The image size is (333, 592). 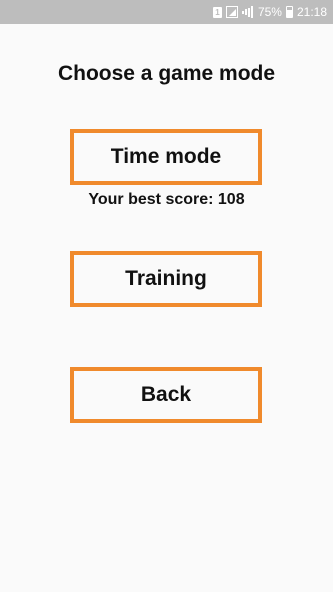 I want to click on back-button: Back, so click(x=166, y=395).